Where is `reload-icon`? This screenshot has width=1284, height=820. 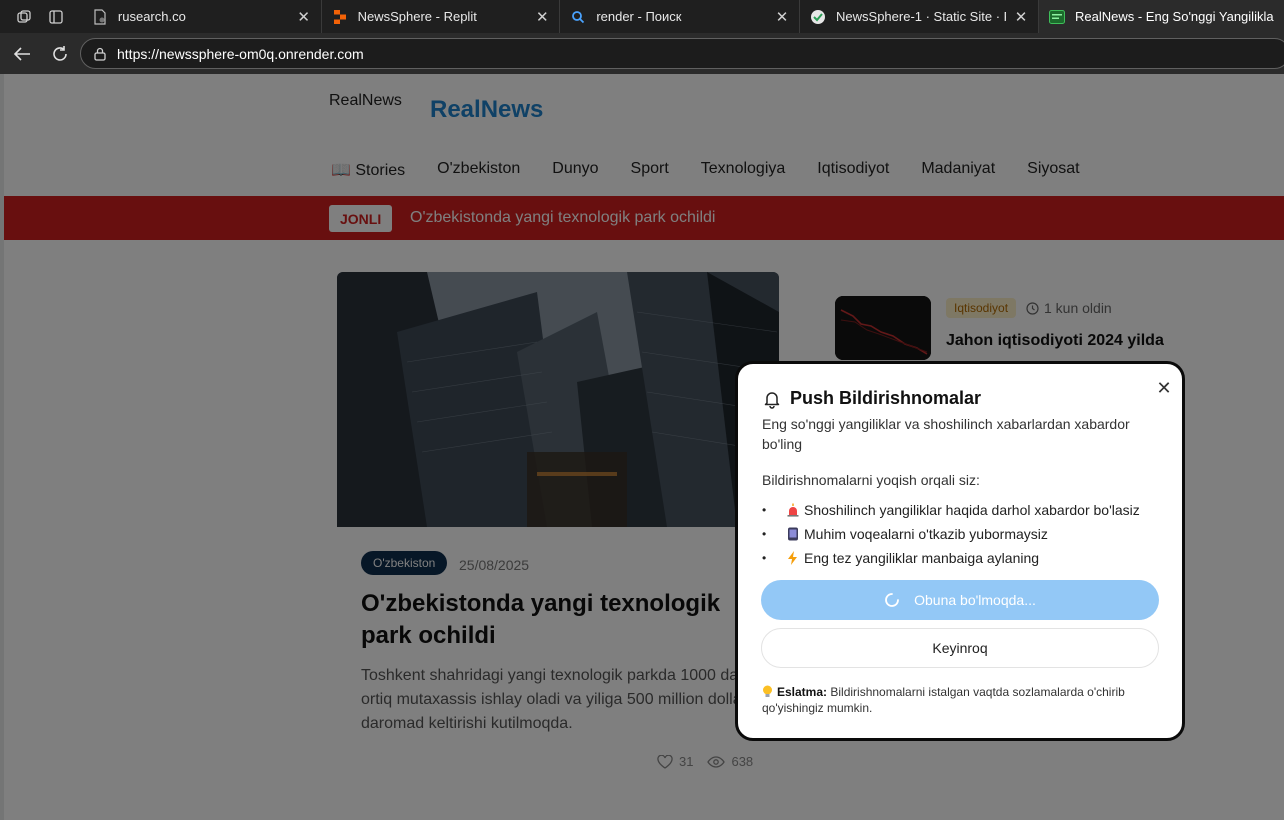 reload-icon is located at coordinates (60, 53).